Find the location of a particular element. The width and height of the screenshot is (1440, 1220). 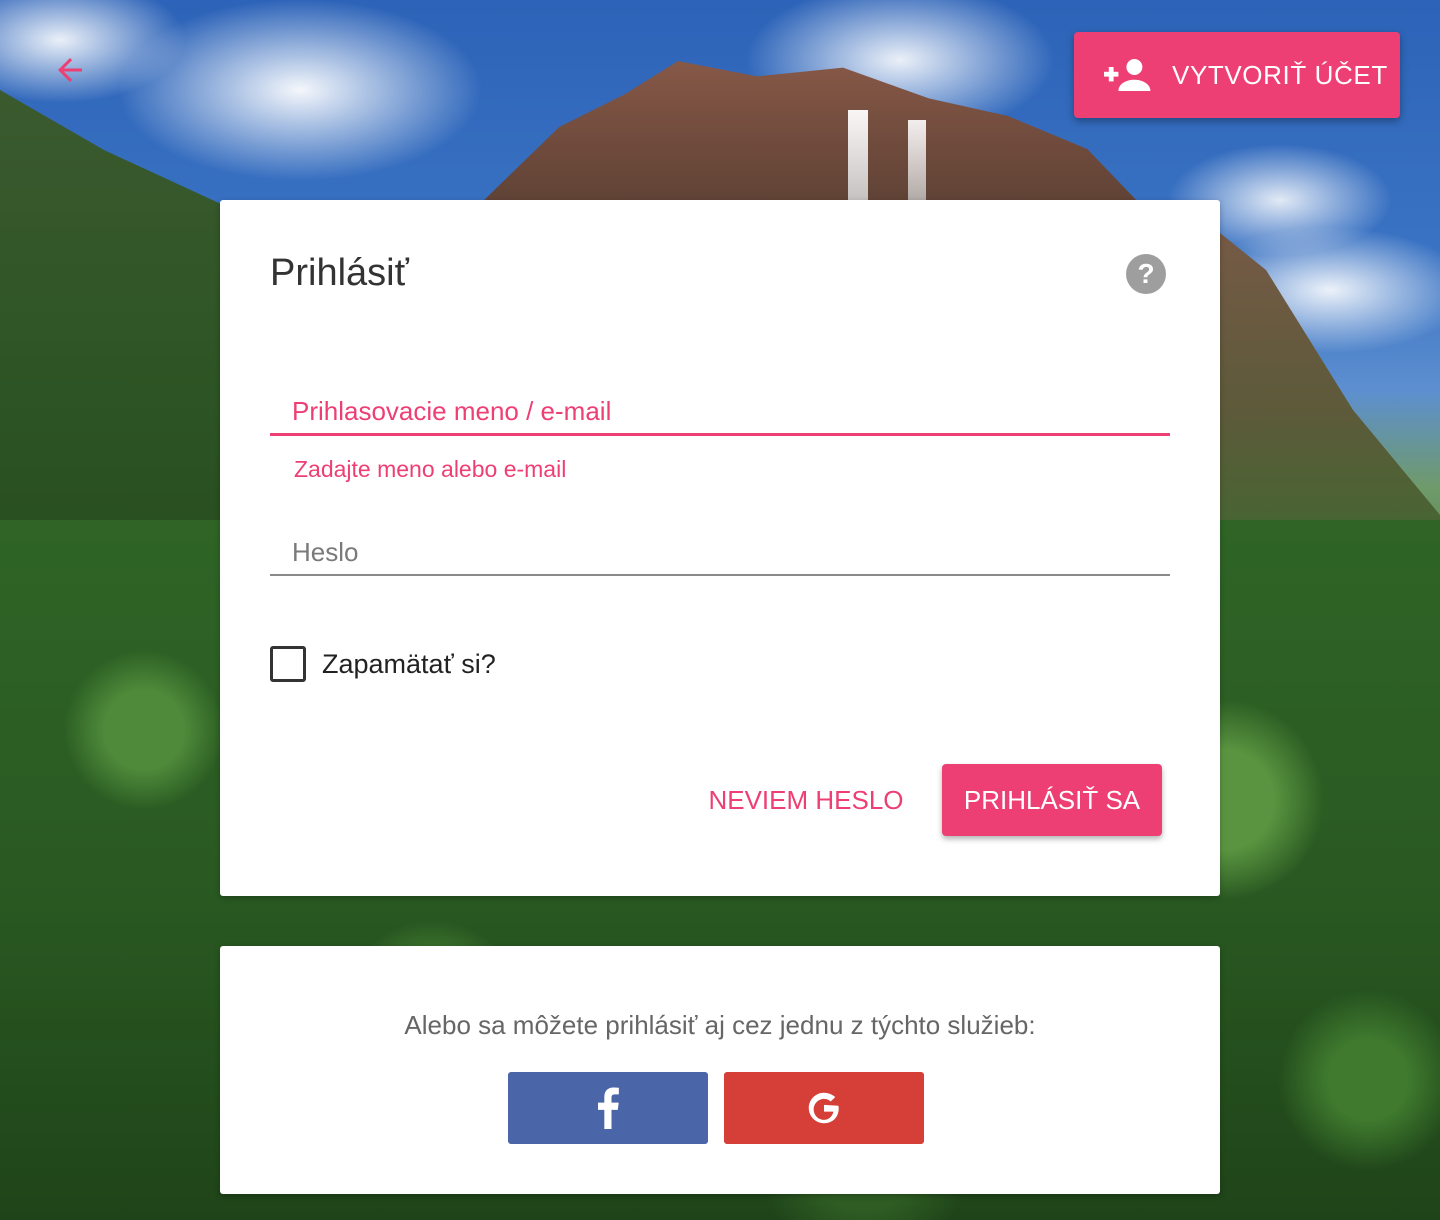

login-button: PRIHLÁSIŤ SA is located at coordinates (1052, 800).